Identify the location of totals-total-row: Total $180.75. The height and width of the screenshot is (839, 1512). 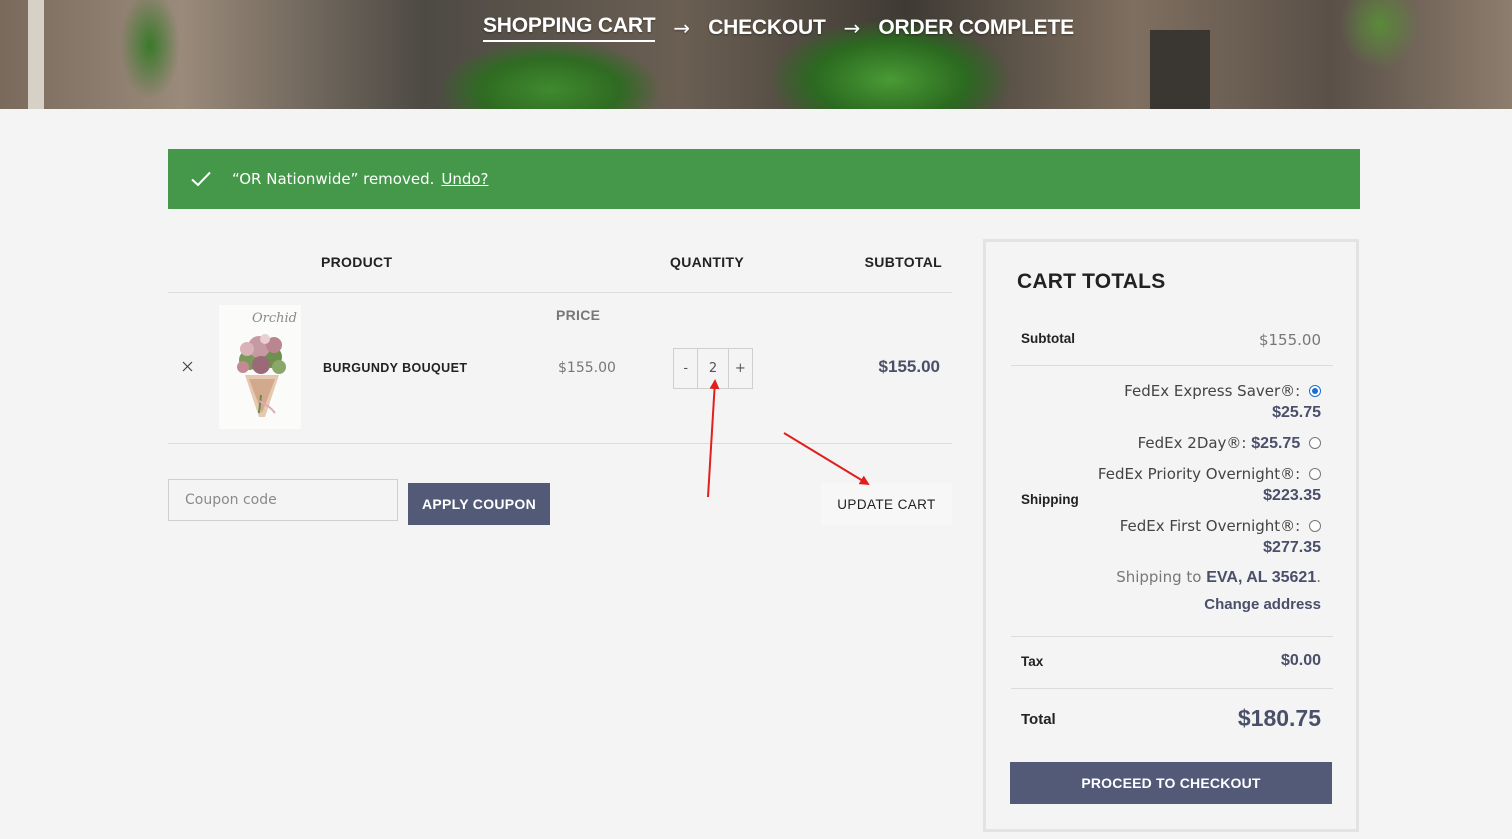
(1172, 719).